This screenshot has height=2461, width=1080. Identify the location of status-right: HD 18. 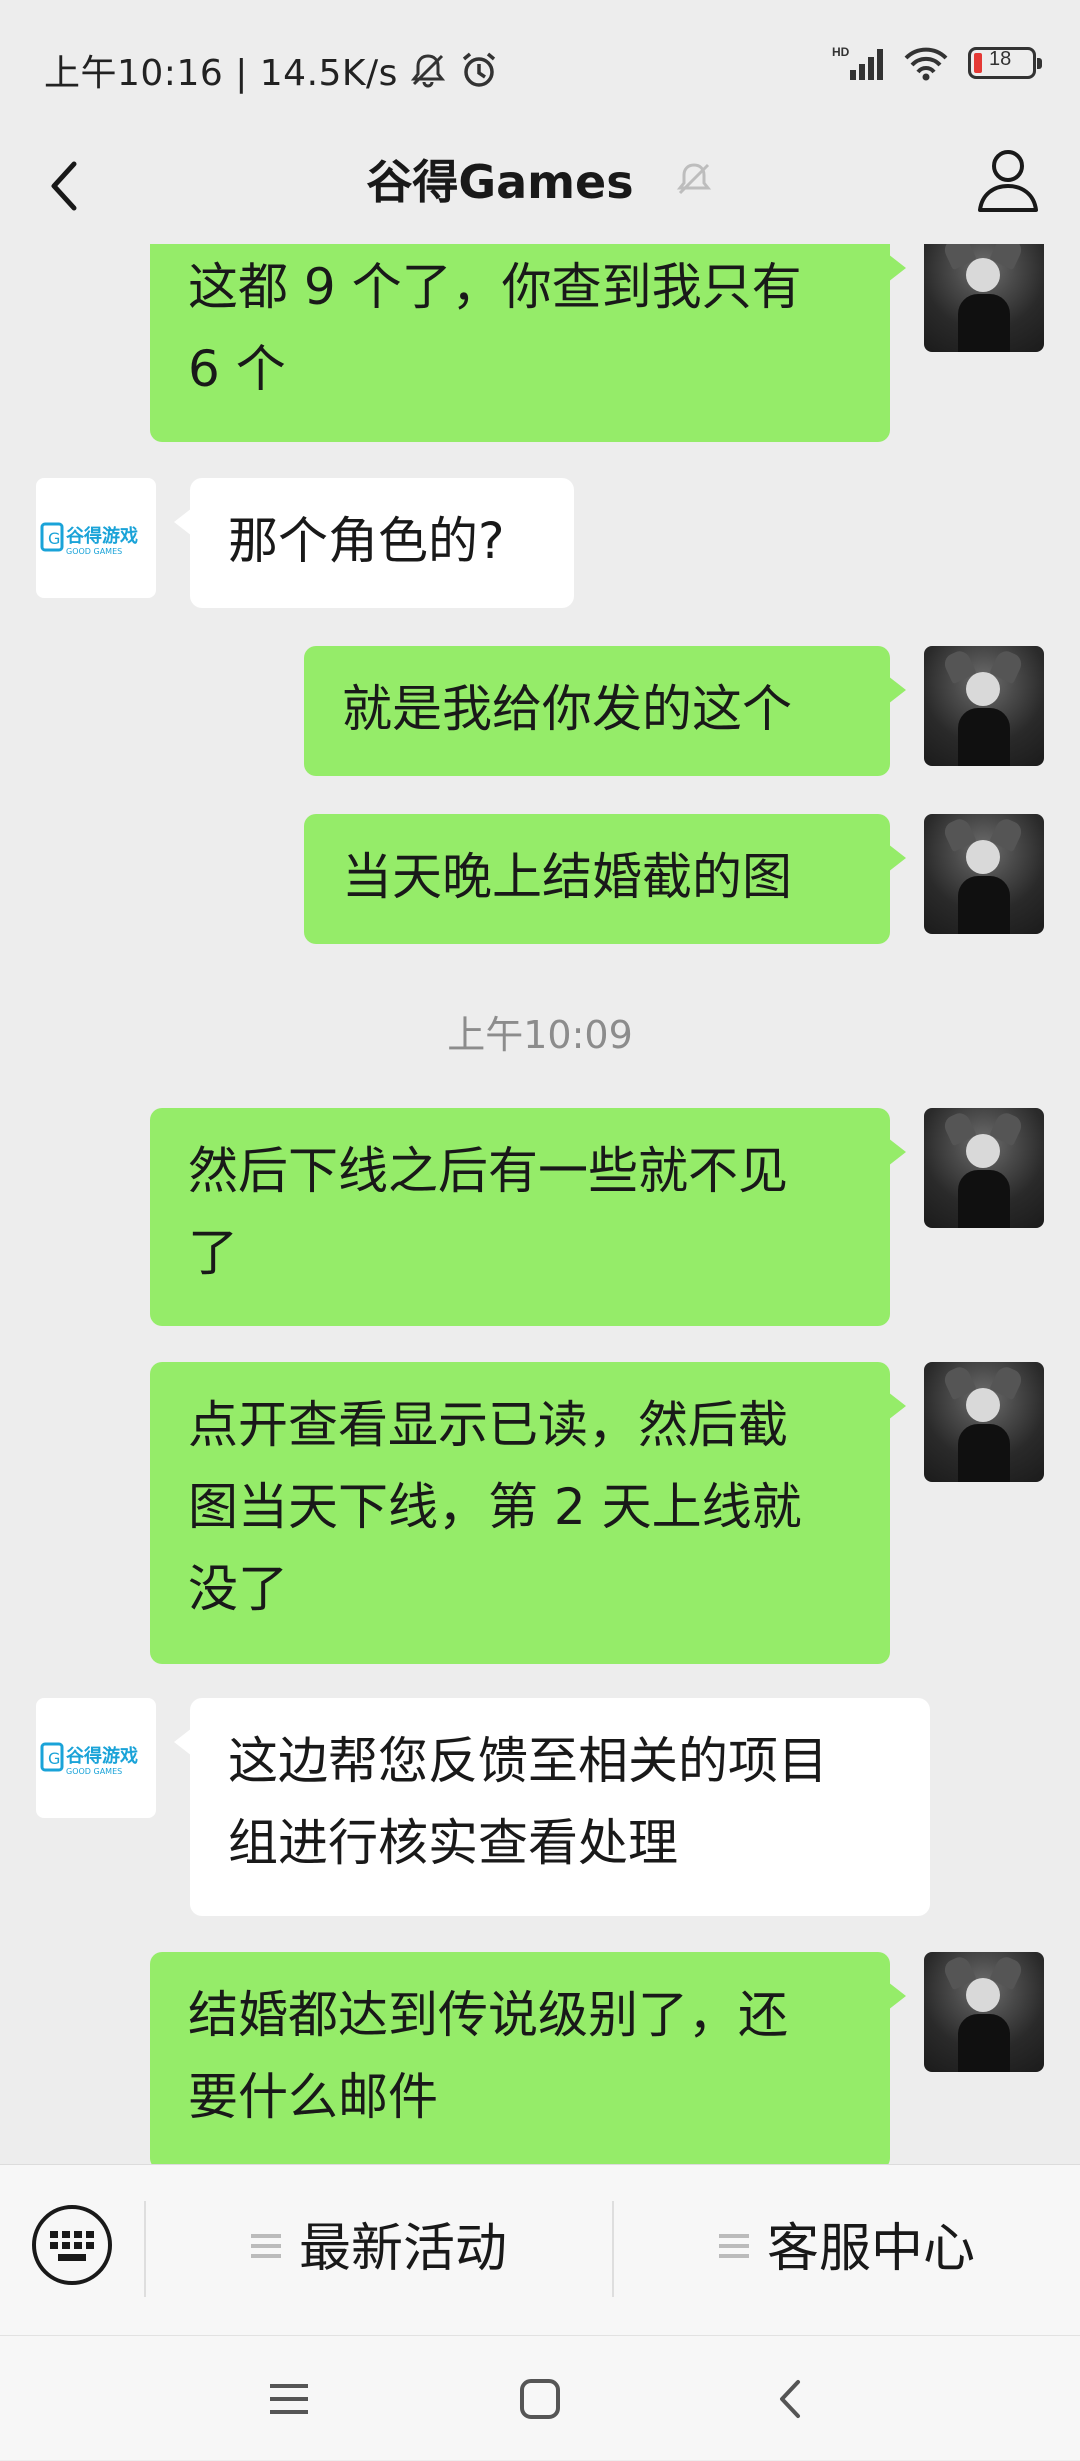
(937, 63).